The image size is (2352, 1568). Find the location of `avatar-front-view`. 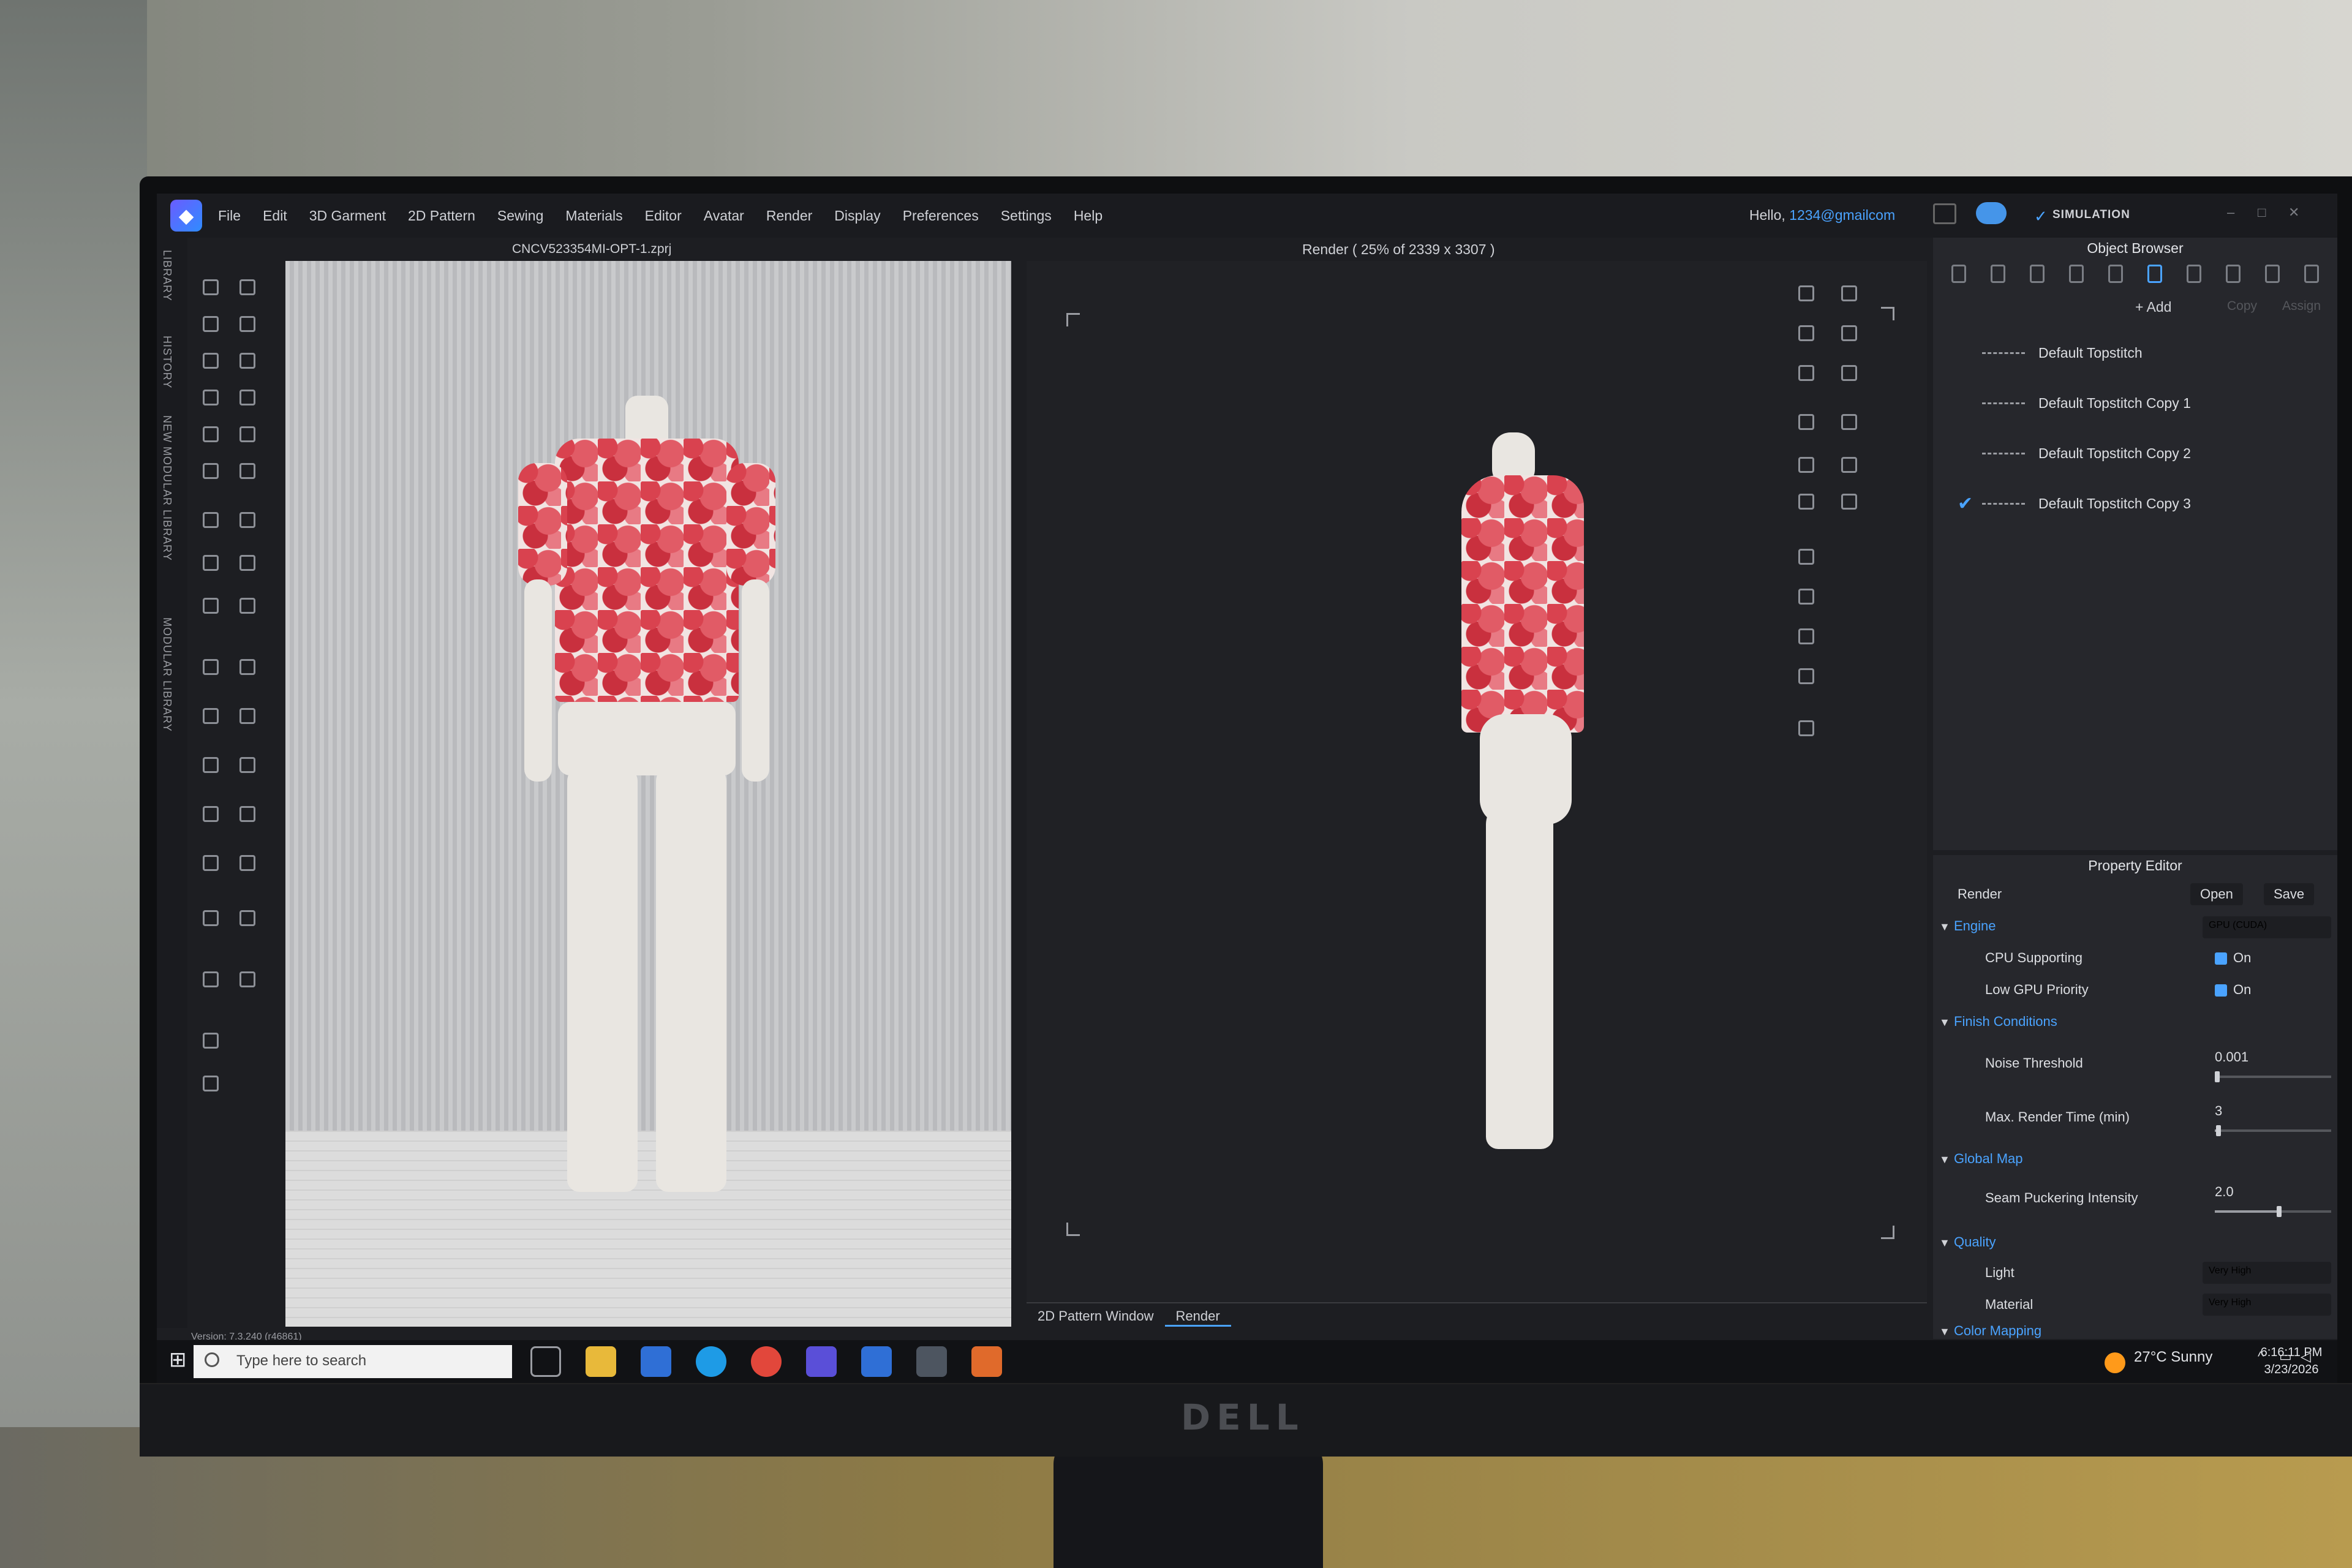

avatar-front-view is located at coordinates (647, 813).